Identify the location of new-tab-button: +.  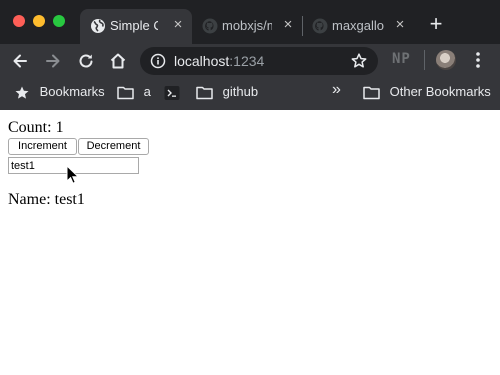
(436, 24).